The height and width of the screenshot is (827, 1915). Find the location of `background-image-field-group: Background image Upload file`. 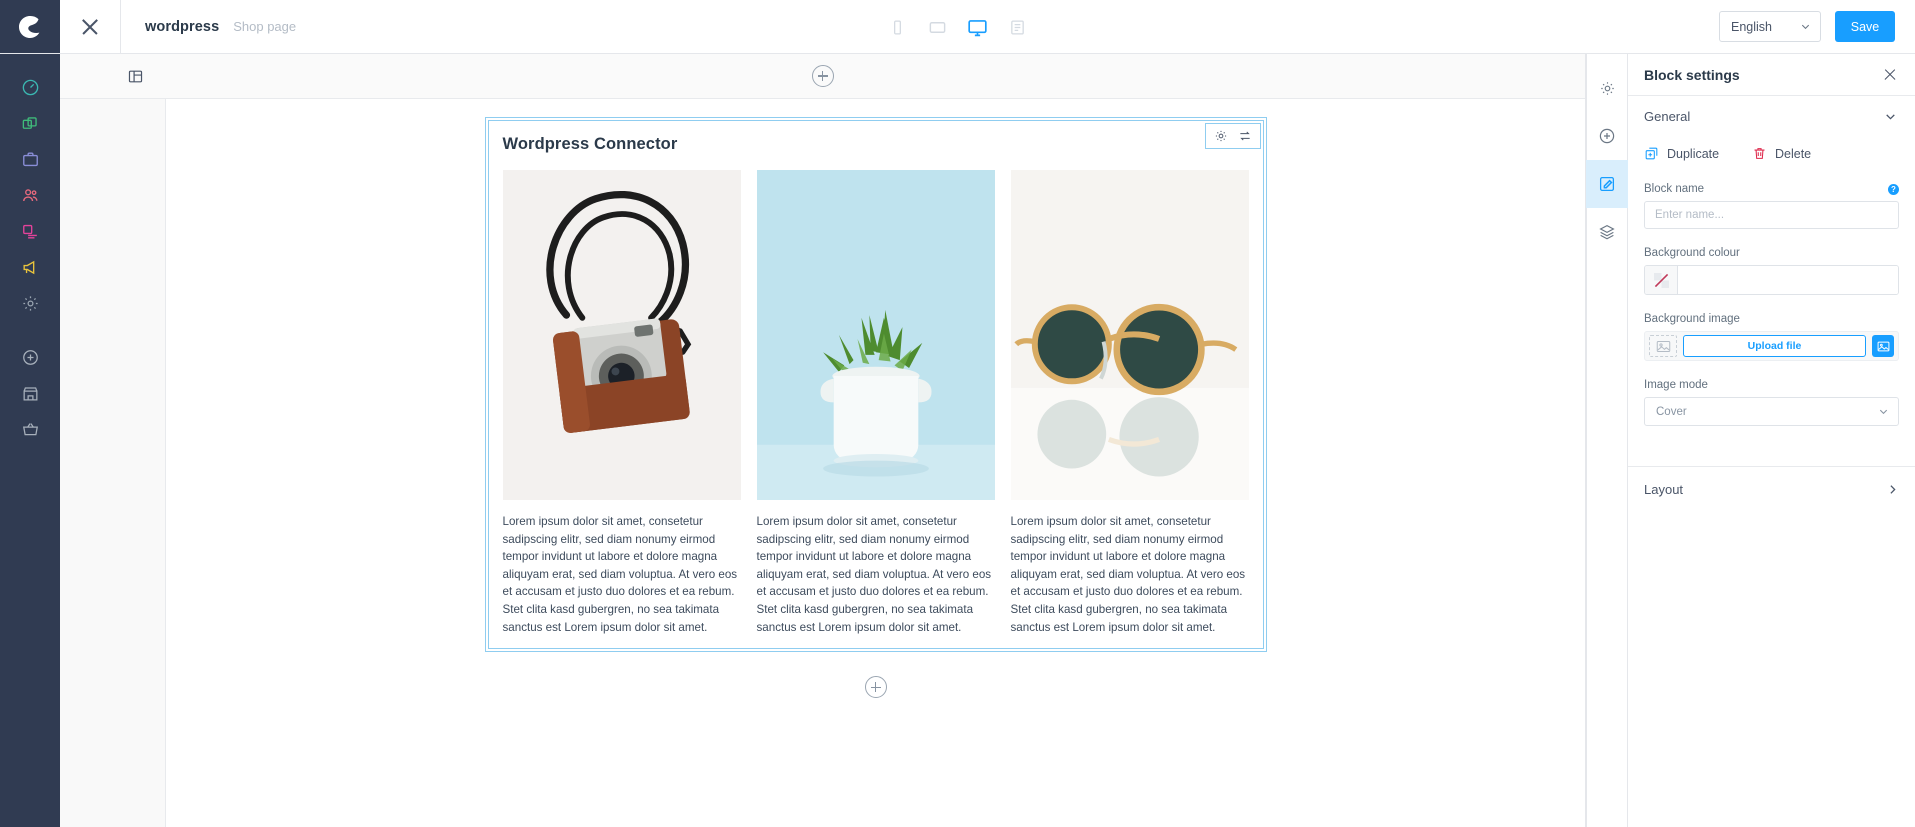

background-image-field-group: Background image Upload file is located at coordinates (1771, 337).